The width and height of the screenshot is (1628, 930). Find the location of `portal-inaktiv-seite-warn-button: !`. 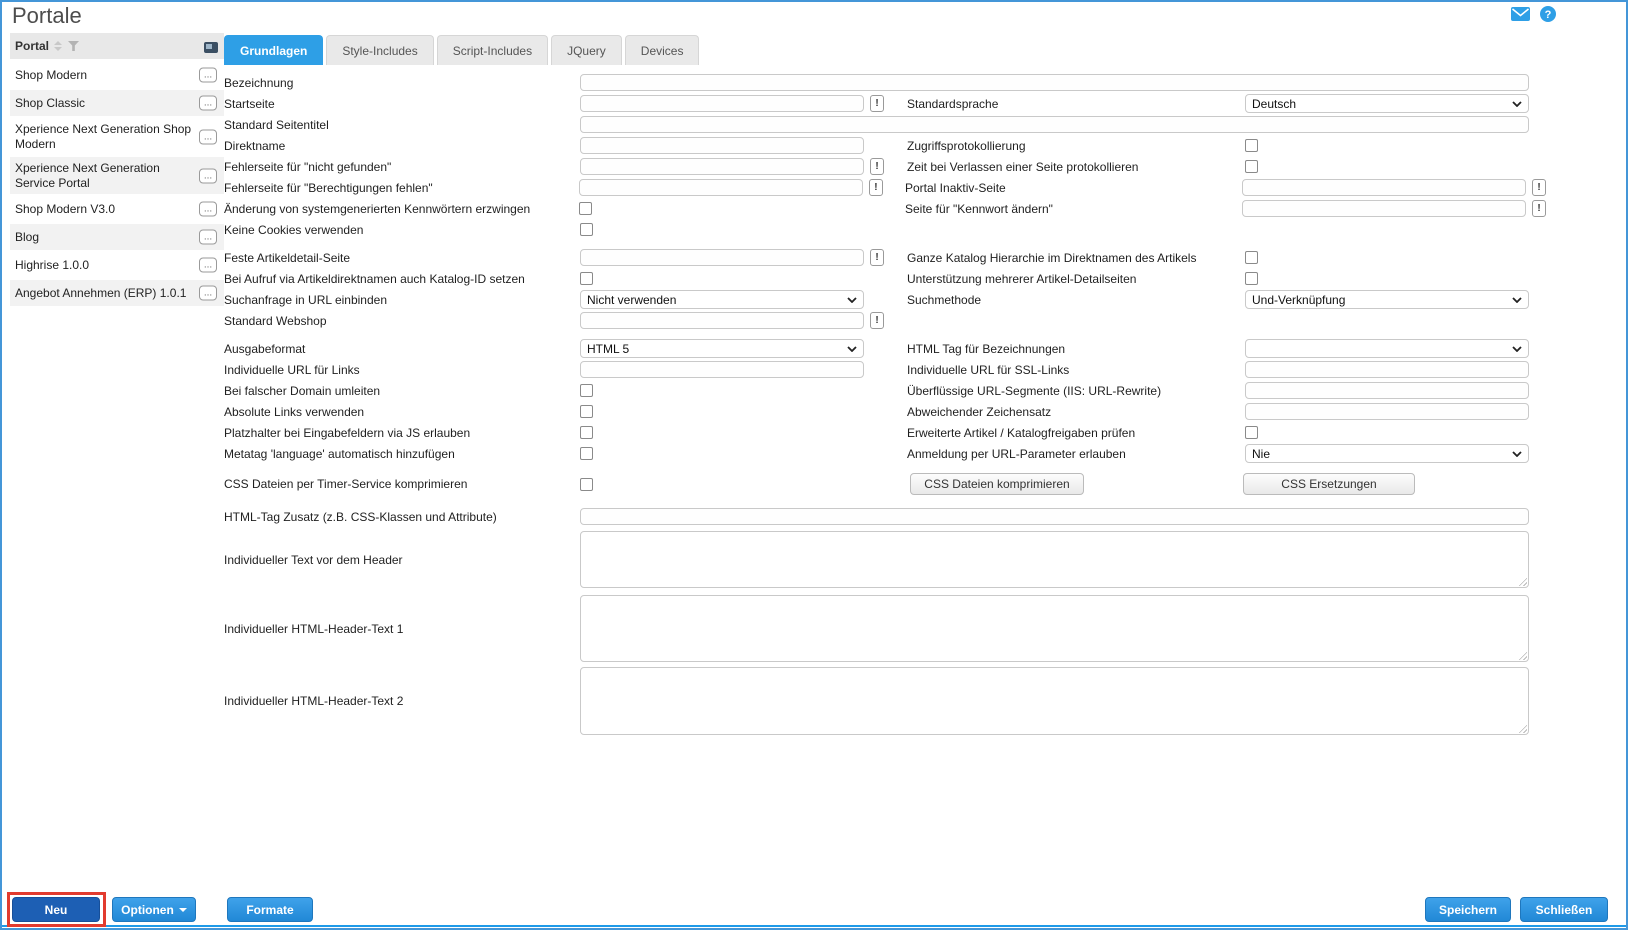

portal-inaktiv-seite-warn-button: ! is located at coordinates (1539, 187).